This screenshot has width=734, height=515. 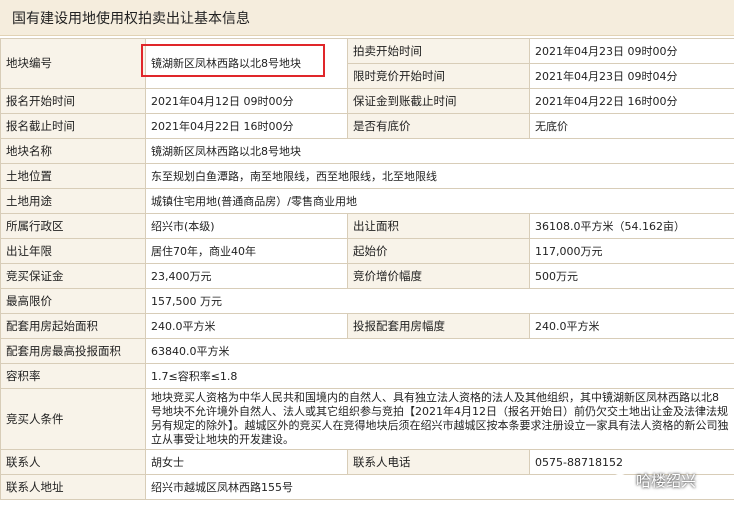 What do you see at coordinates (438, 76) in the screenshot?
I see `limited-bid-start-label: 限时竞价开始时间` at bounding box center [438, 76].